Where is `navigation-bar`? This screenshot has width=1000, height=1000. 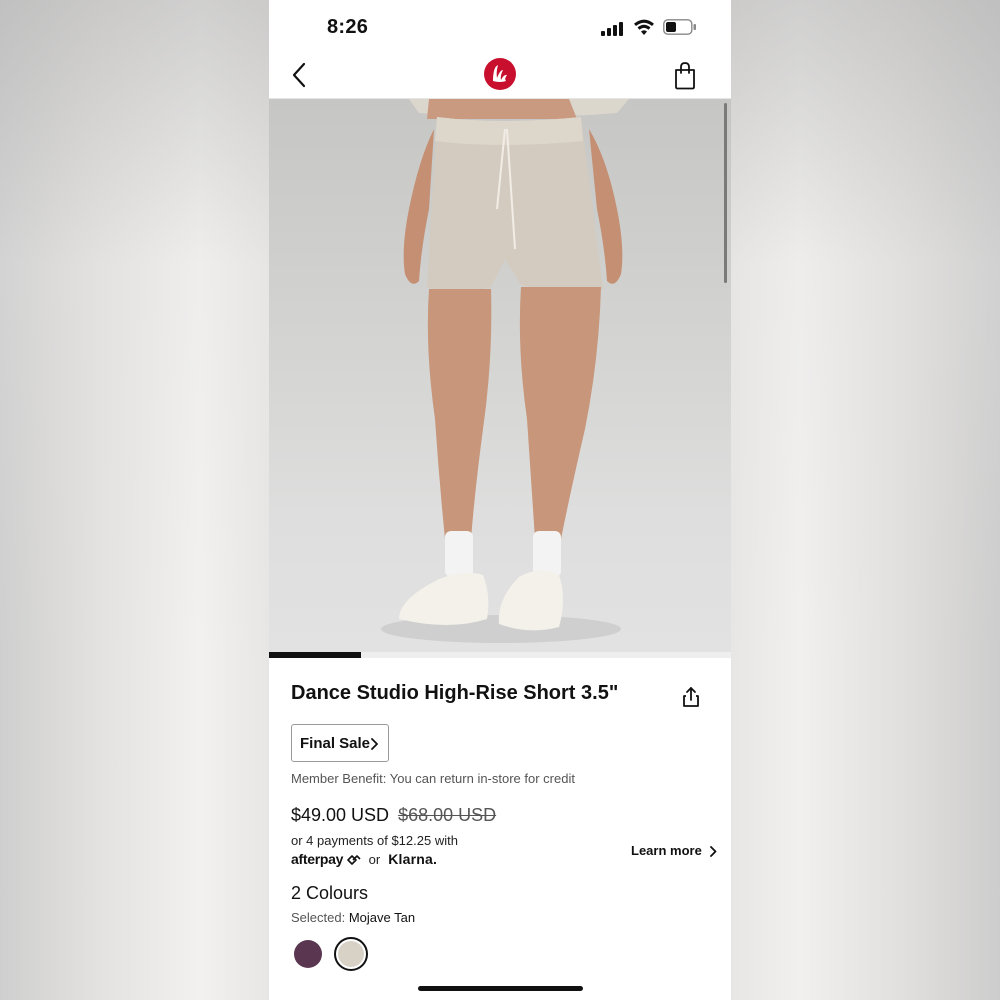
navigation-bar is located at coordinates (500, 75).